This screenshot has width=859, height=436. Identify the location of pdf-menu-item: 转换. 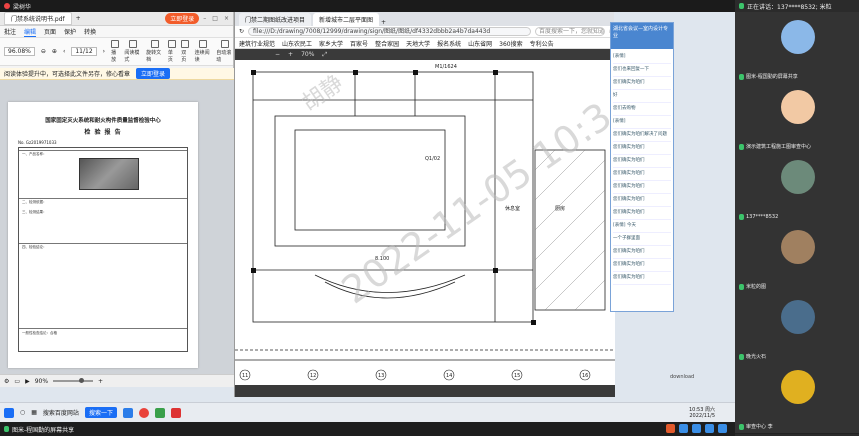
(90, 31).